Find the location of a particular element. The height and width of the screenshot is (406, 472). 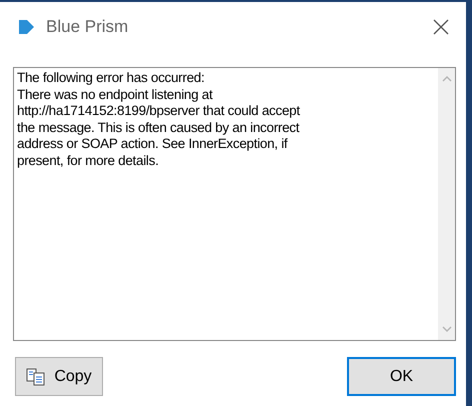

copy-icon is located at coordinates (36, 377).